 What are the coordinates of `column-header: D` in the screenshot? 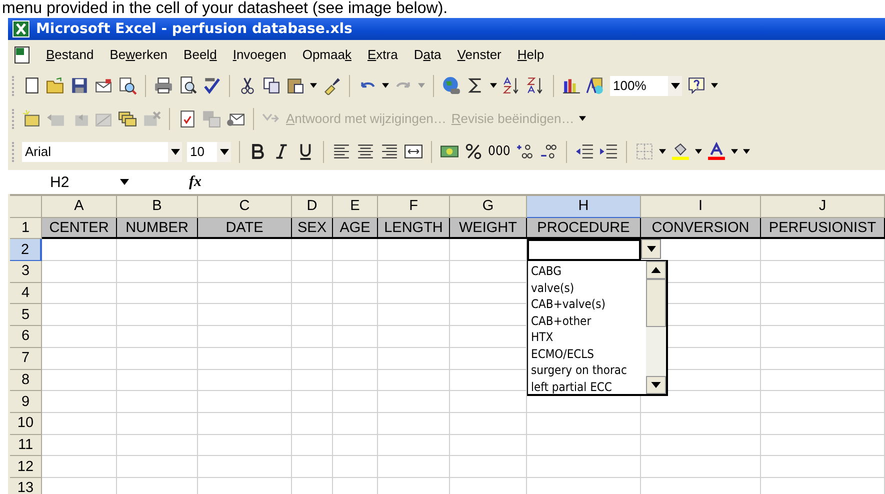 It's located at (312, 207).